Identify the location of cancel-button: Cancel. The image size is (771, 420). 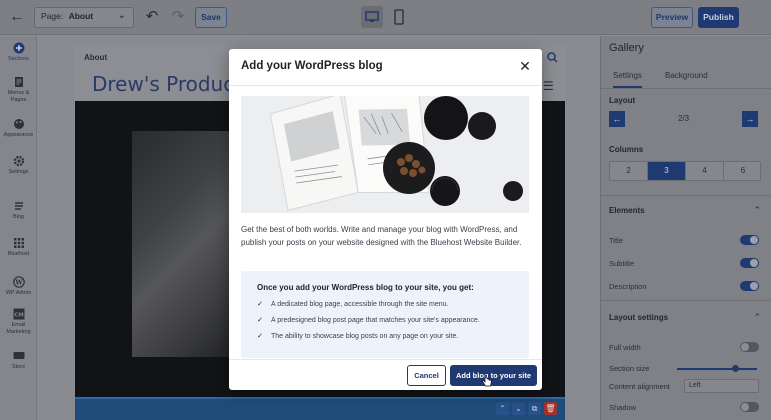
(426, 375).